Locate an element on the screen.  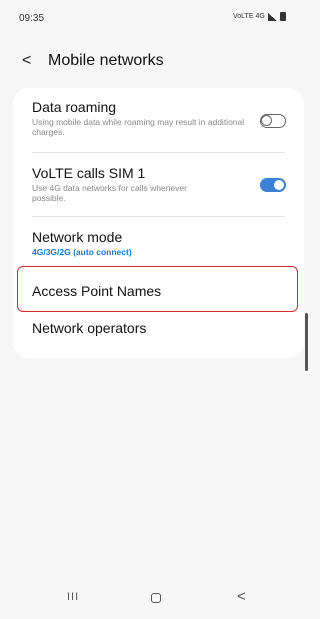
back-arrow-icon: < is located at coordinates (35, 61).